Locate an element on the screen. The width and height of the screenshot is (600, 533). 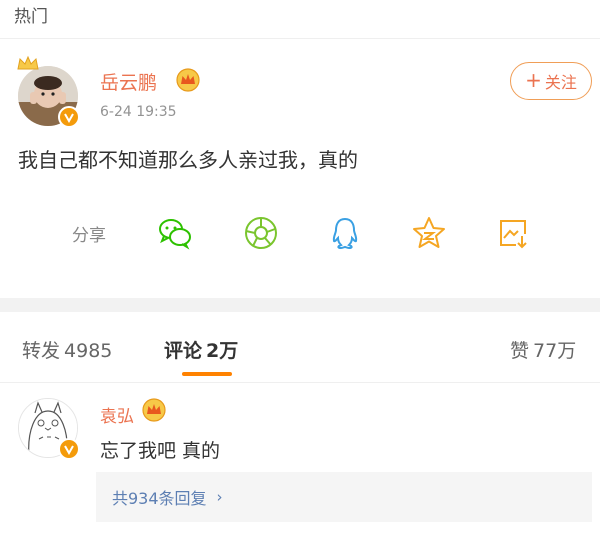
save-image-icon is located at coordinates (513, 233).